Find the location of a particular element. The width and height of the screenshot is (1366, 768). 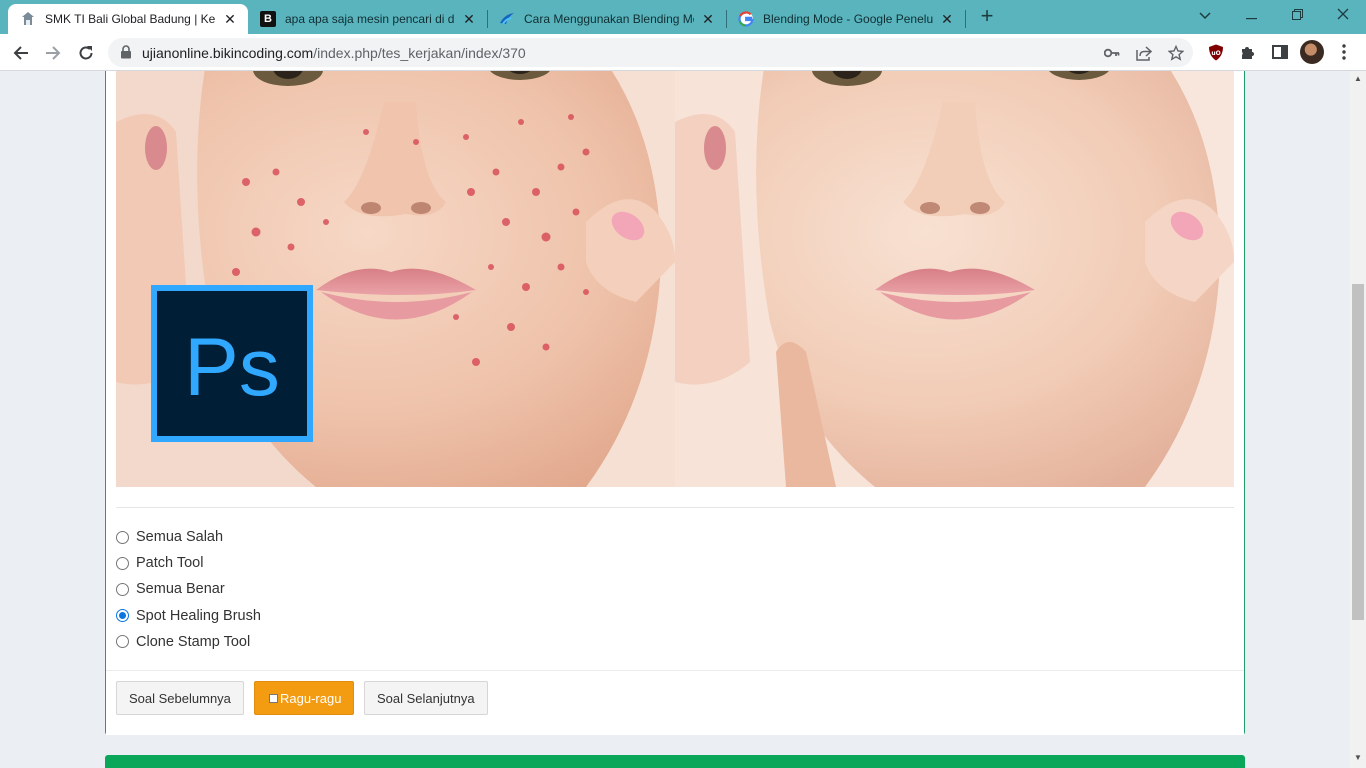

b-logo-icon: B is located at coordinates (268, 19).